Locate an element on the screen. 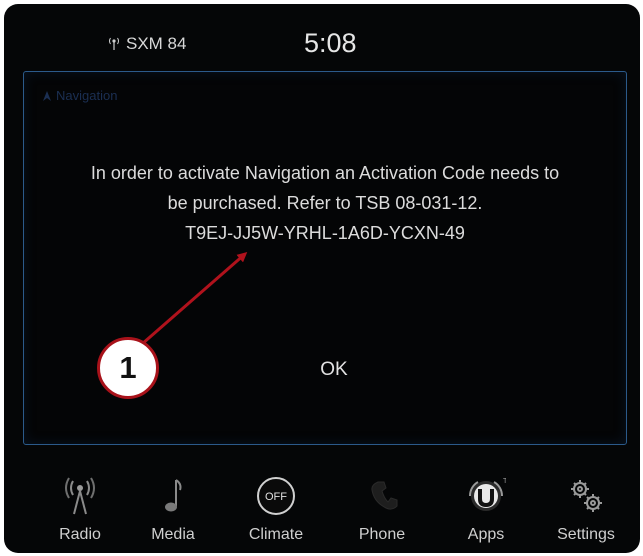 The width and height of the screenshot is (643, 556). activation-code: T9EJ-JJ5W-YRHL-1A6D-YCXN-49 is located at coordinates (325, 233).